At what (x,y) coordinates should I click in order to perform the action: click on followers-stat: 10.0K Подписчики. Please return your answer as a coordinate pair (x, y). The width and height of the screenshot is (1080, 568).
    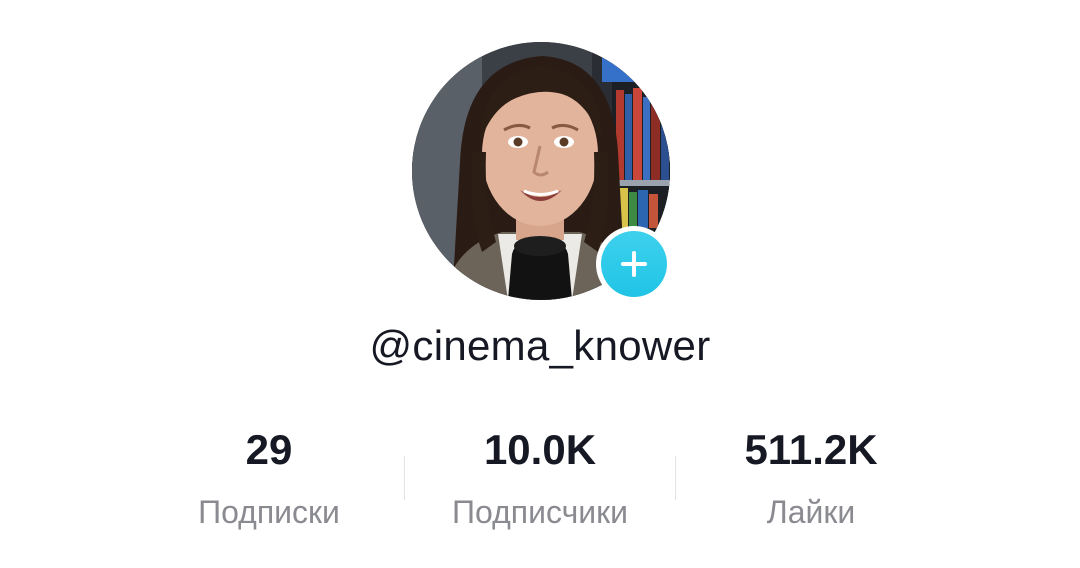
    Looking at the image, I should click on (540, 481).